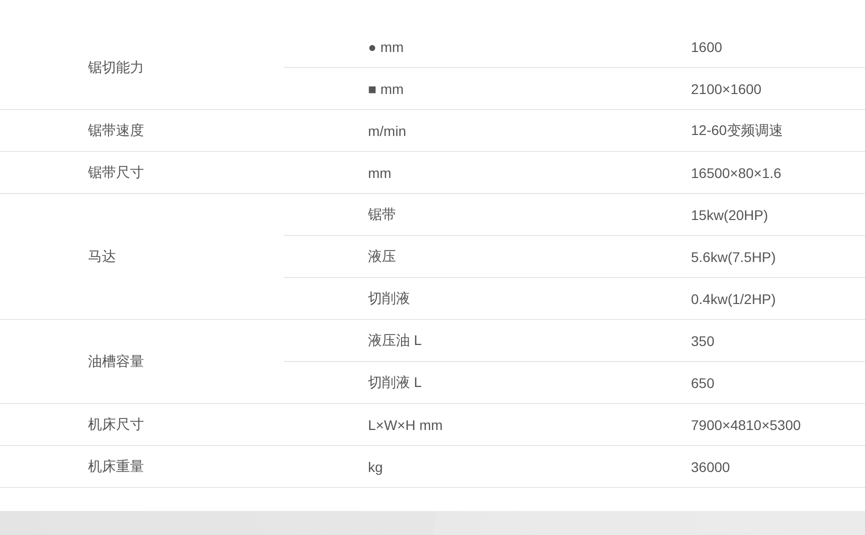 The image size is (865, 535). I want to click on spec-unit: kg, so click(375, 466).